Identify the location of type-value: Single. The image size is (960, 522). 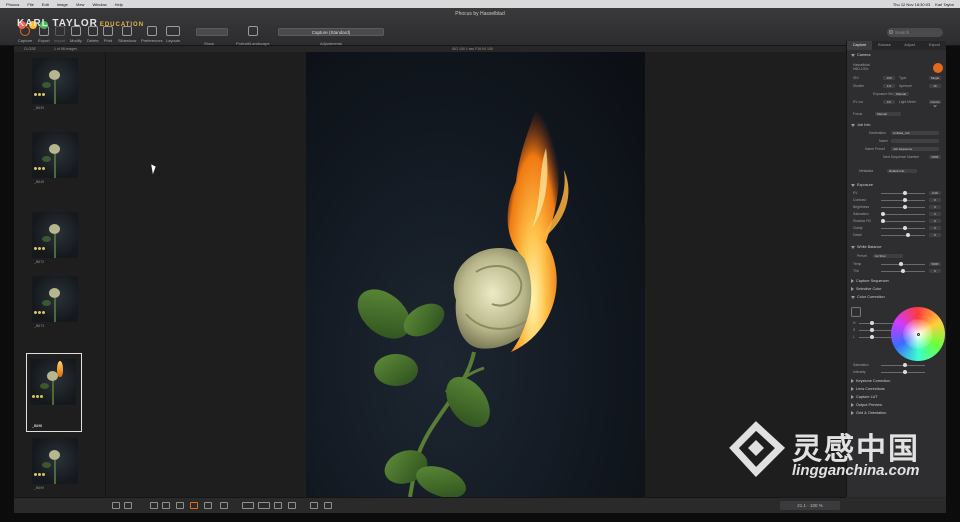
(935, 78).